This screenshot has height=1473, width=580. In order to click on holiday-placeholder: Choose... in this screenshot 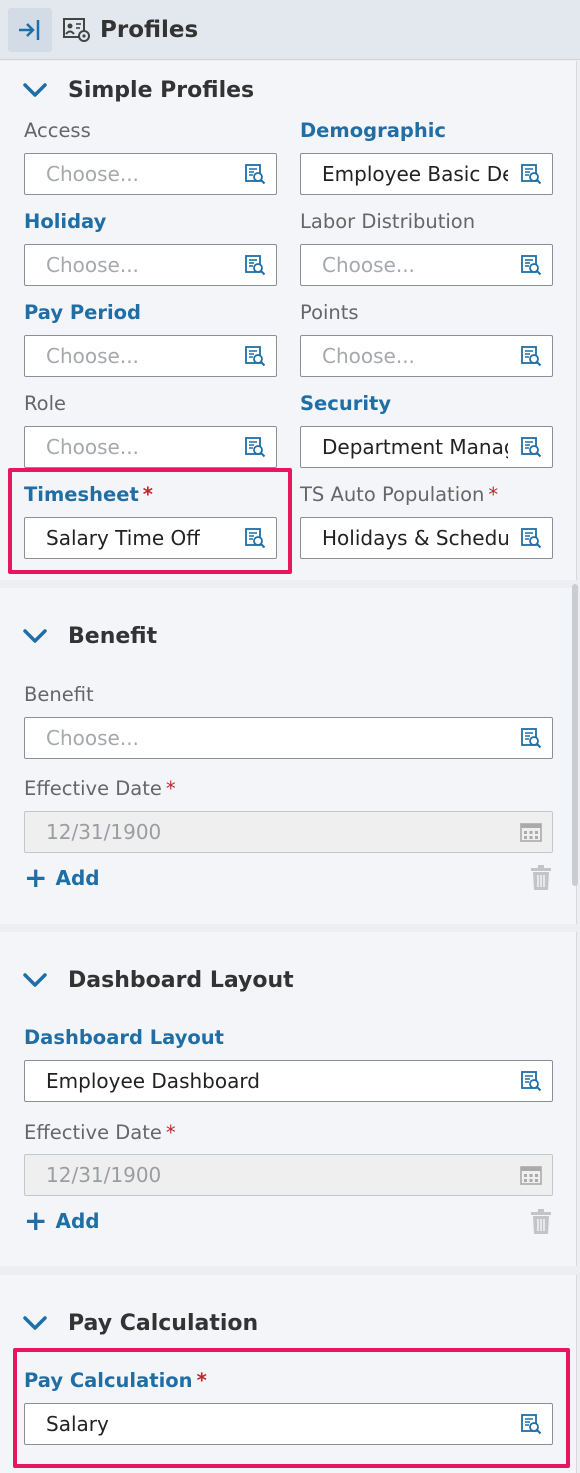, I will do `click(92, 265)`.